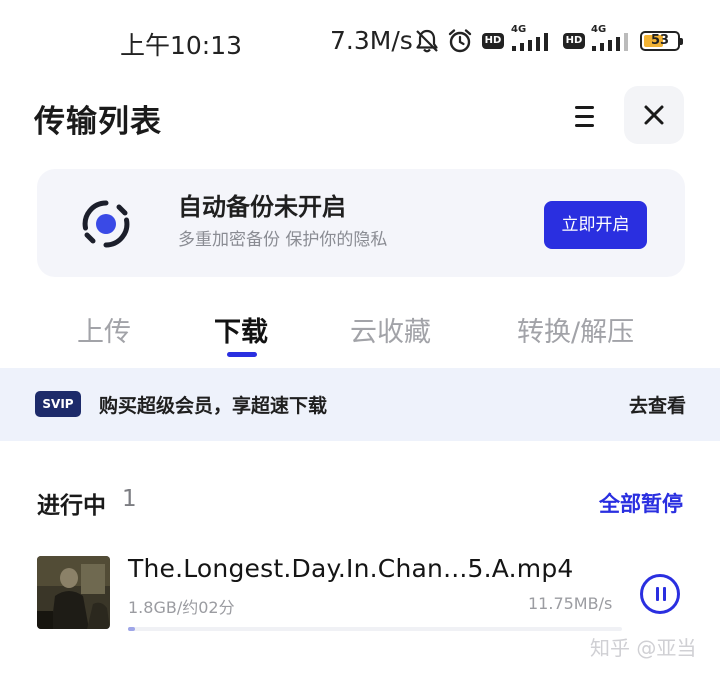 The image size is (720, 677). Describe the element at coordinates (390, 329) in the screenshot. I see `tab-cloud-collection: 云收藏` at that location.